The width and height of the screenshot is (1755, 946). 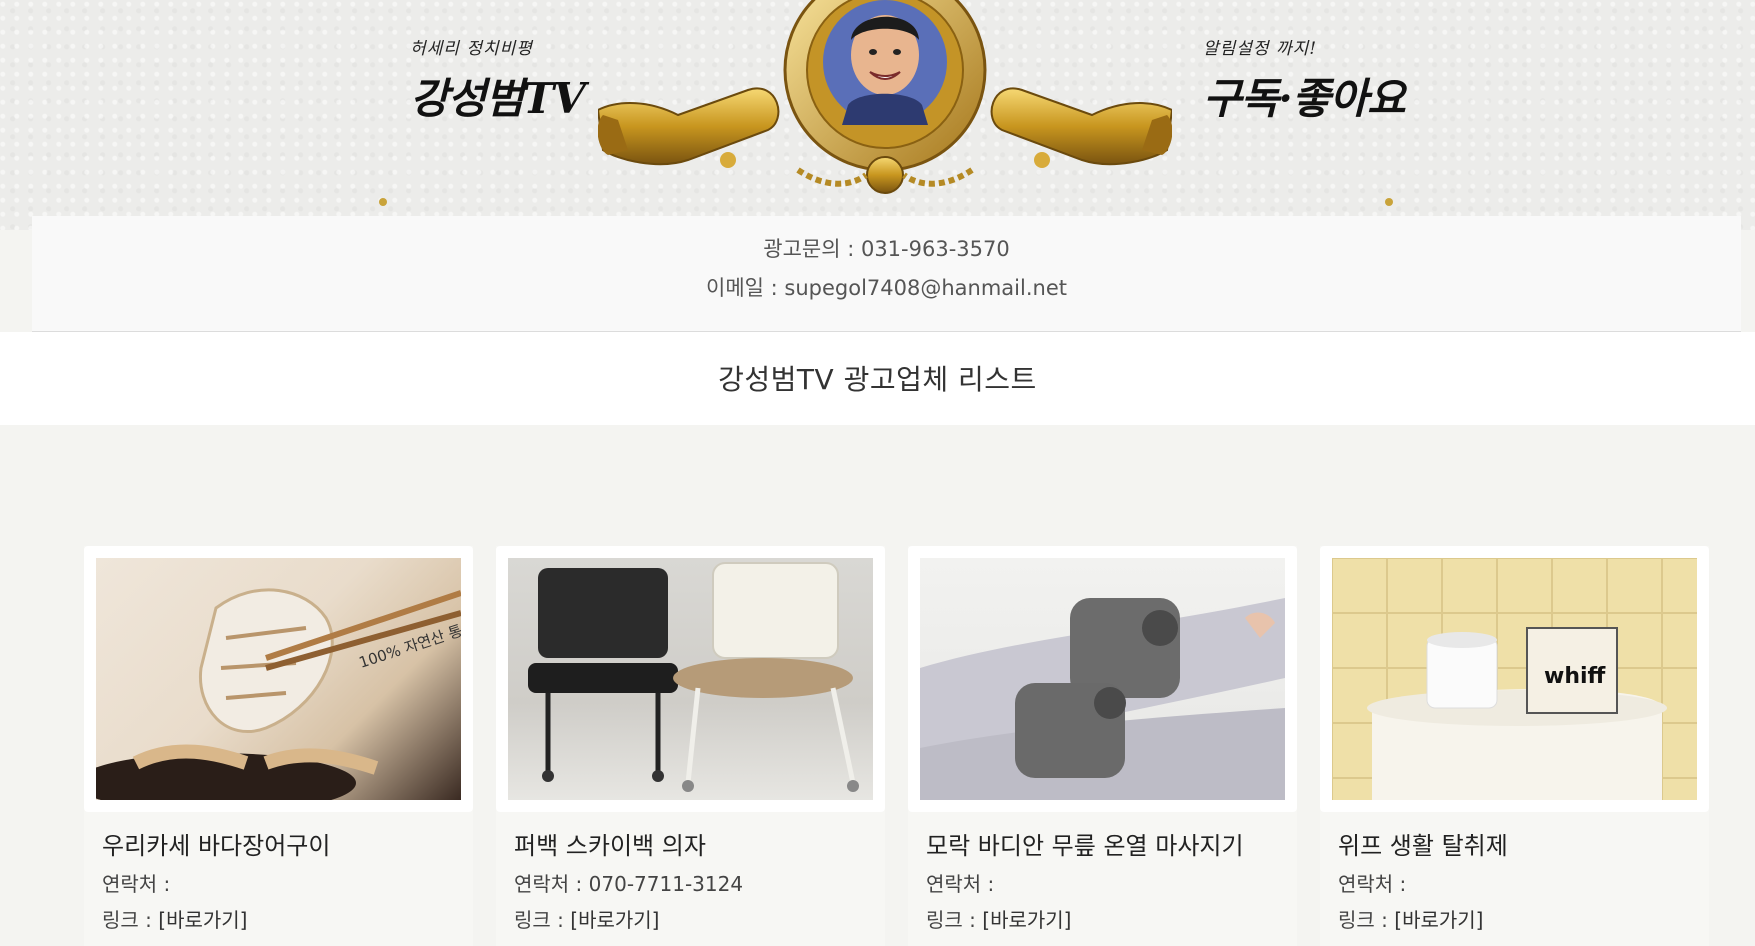 What do you see at coordinates (471, 49) in the screenshot?
I see `banner-tagline: 허세리 정치비평` at bounding box center [471, 49].